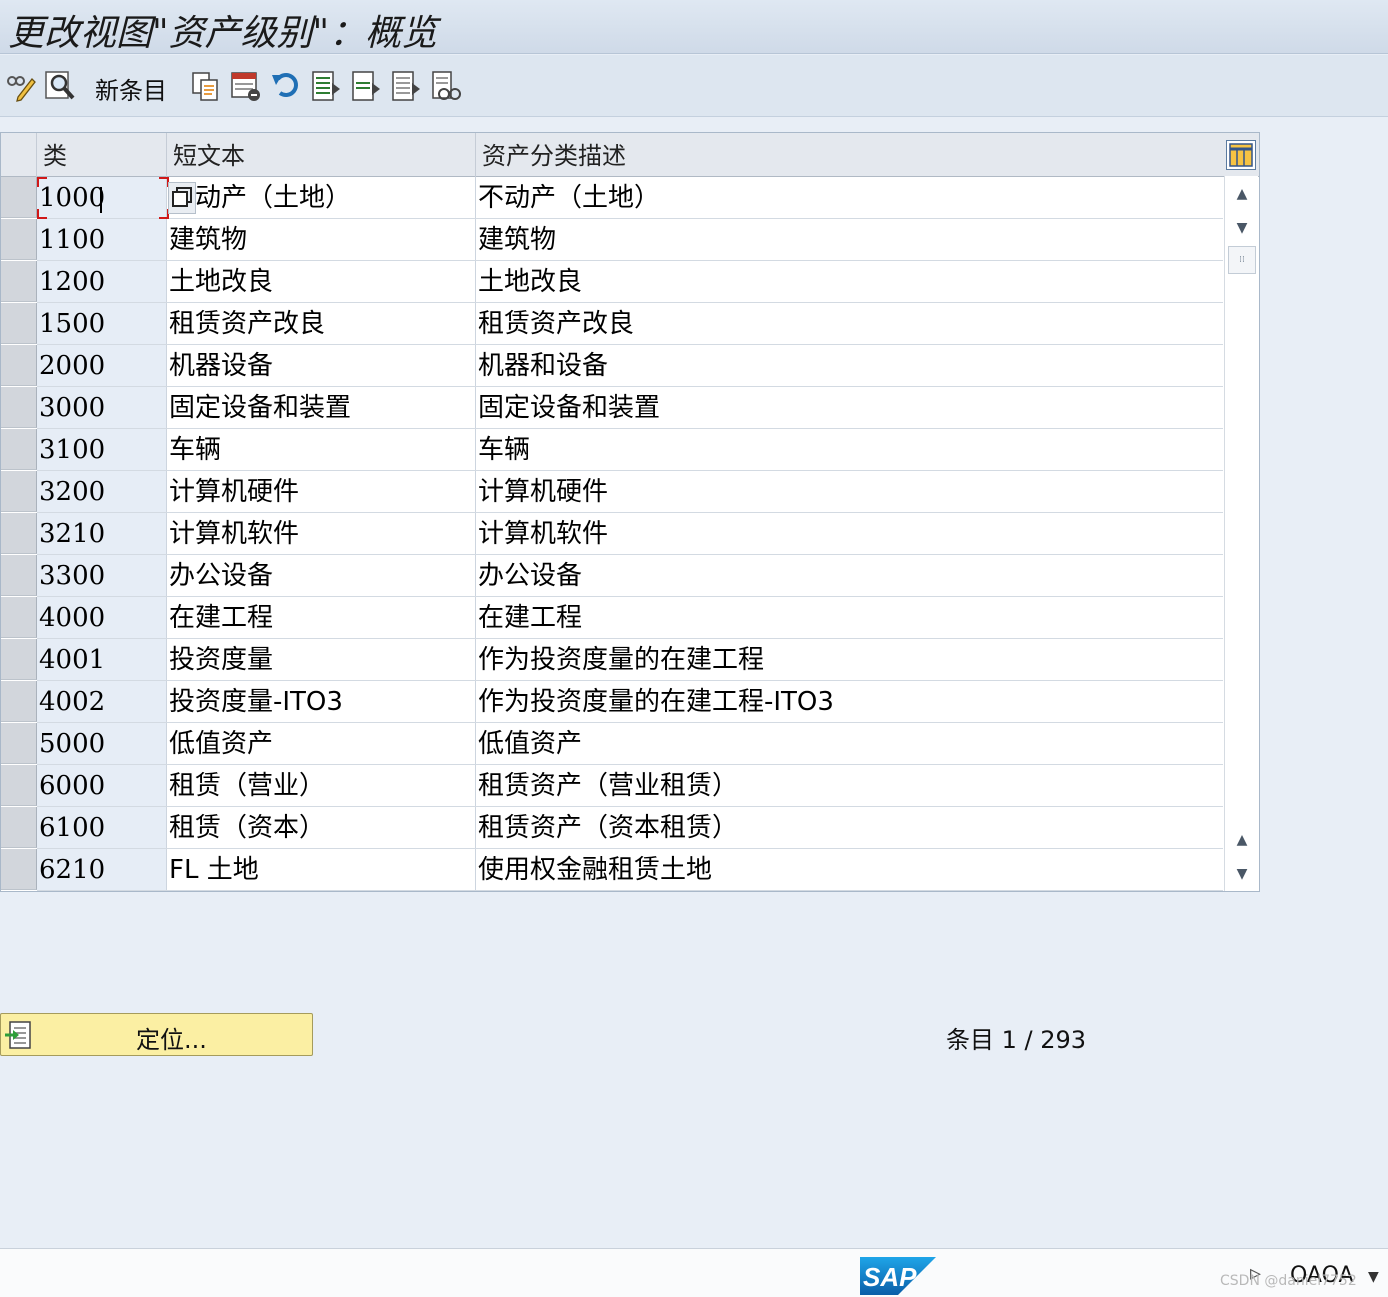  I want to click on column-header-description: 资产分类描述, so click(867, 155).